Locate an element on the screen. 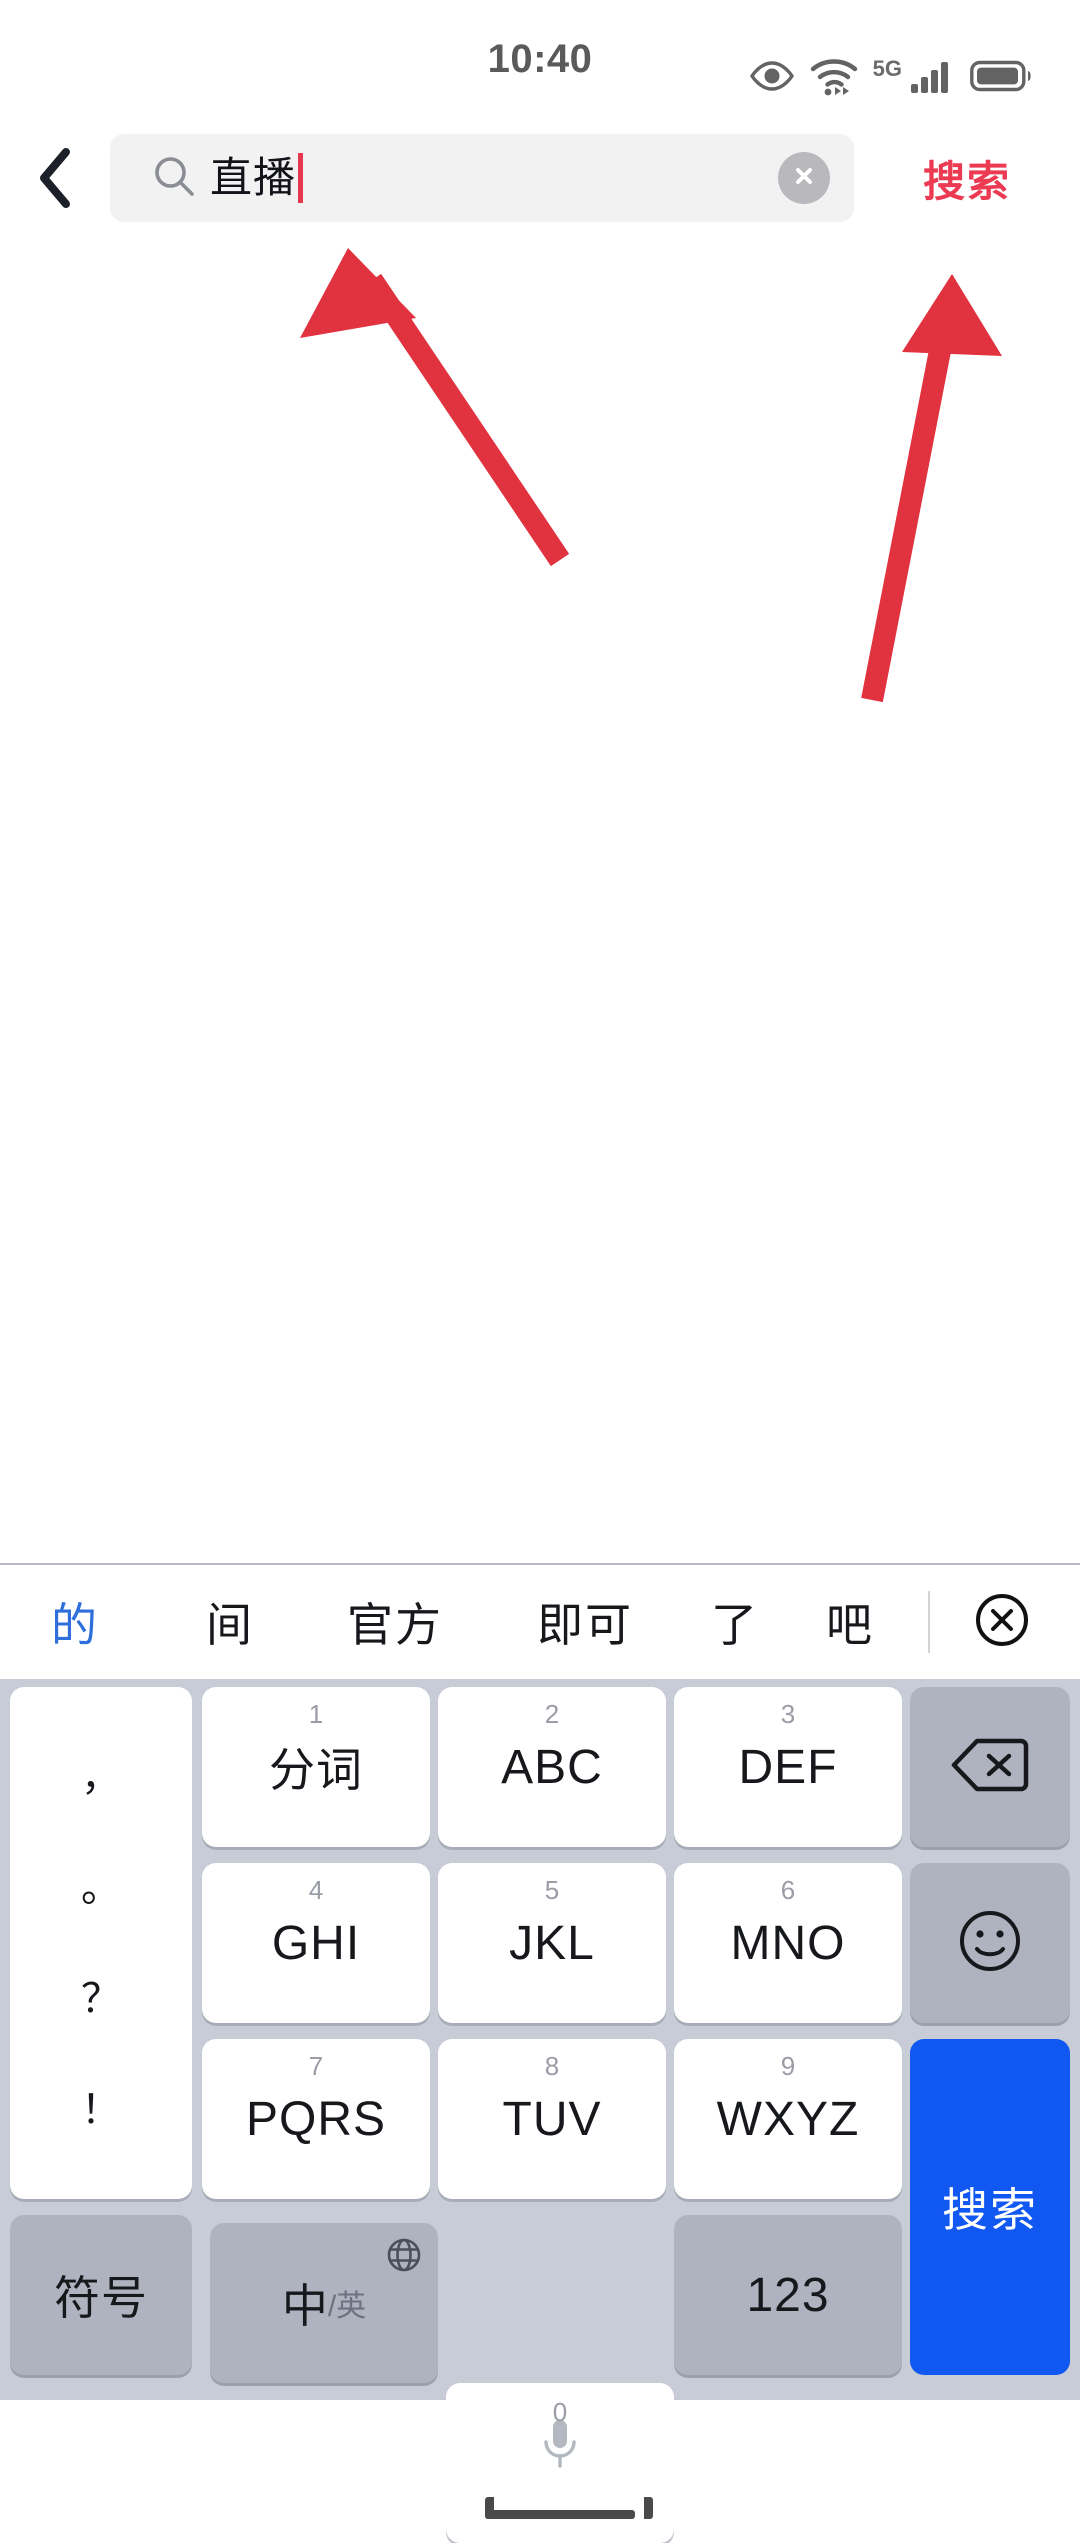  candidate-3: 即可 is located at coordinates (585, 1622).